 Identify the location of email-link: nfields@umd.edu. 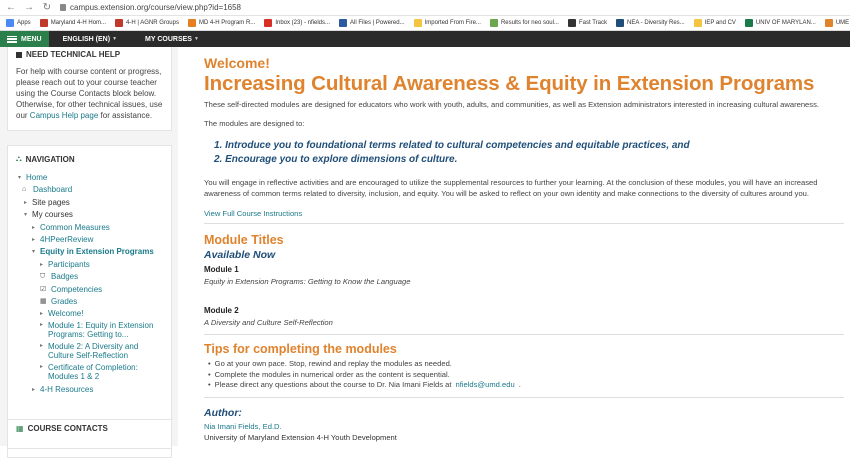
(484, 385).